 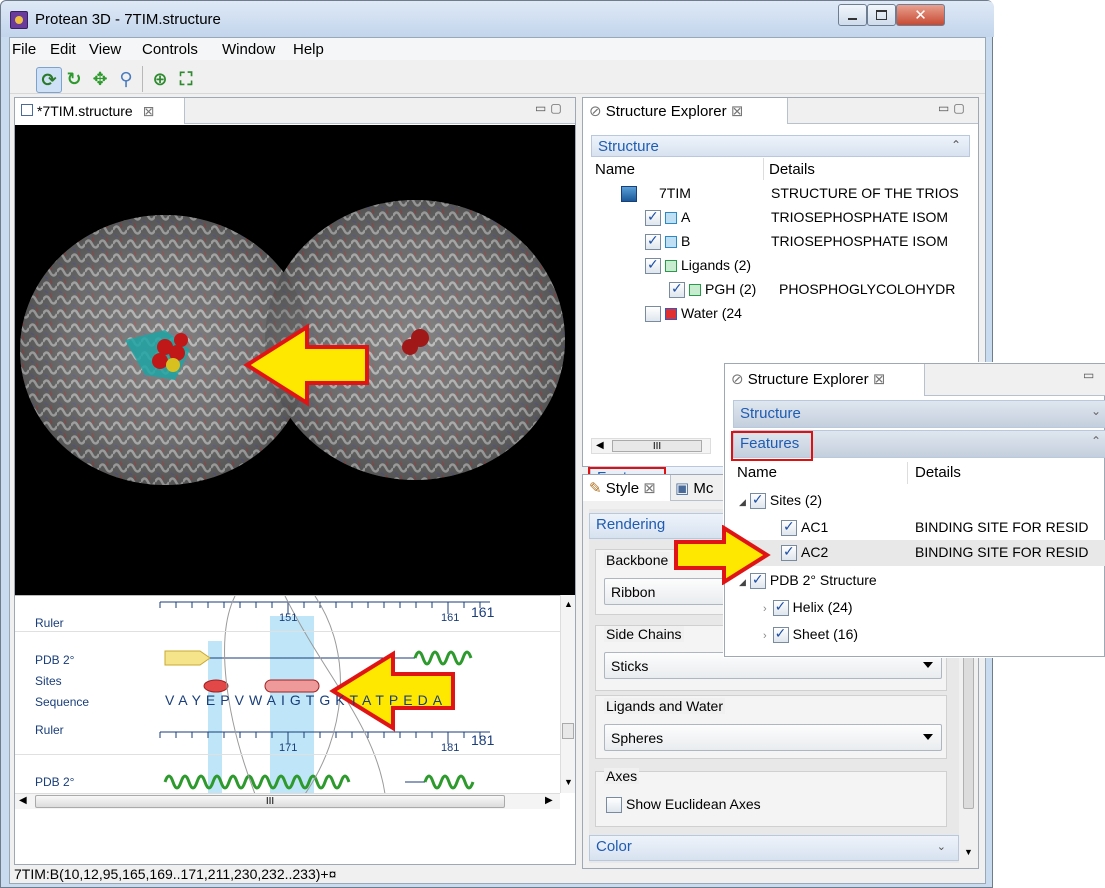 I want to click on move-icon: ✥, so click(x=100, y=79).